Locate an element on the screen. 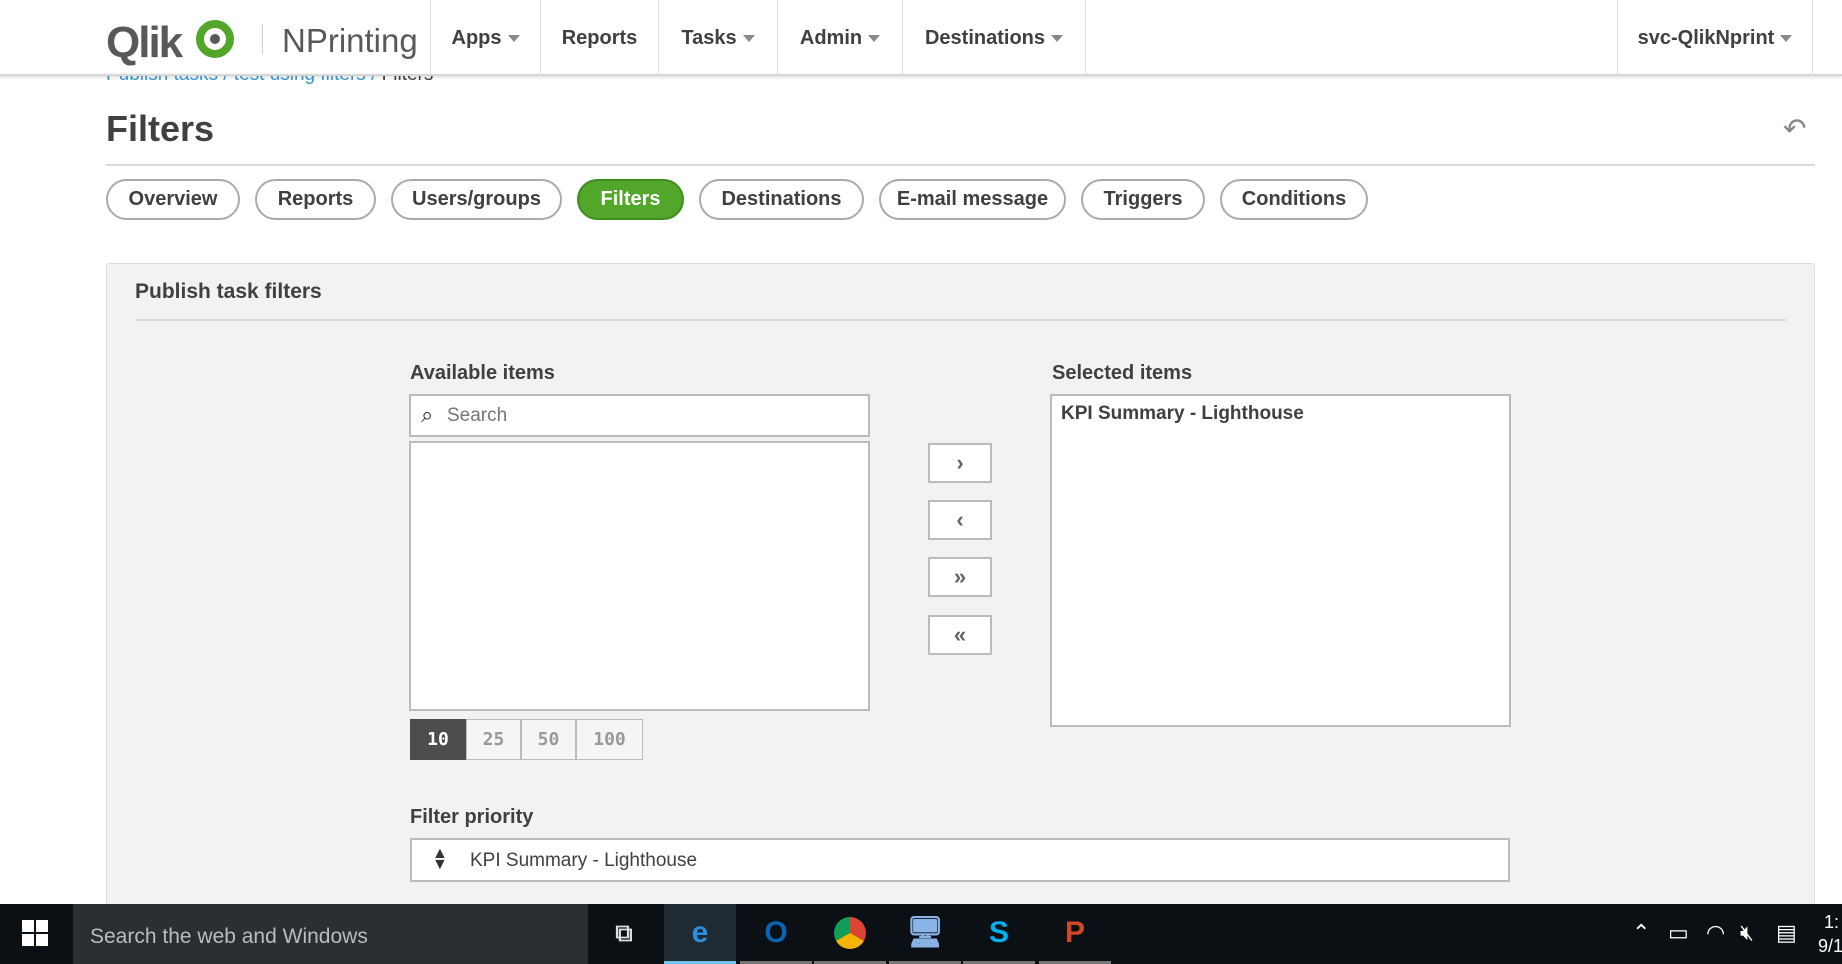  available-items-list is located at coordinates (639, 576).